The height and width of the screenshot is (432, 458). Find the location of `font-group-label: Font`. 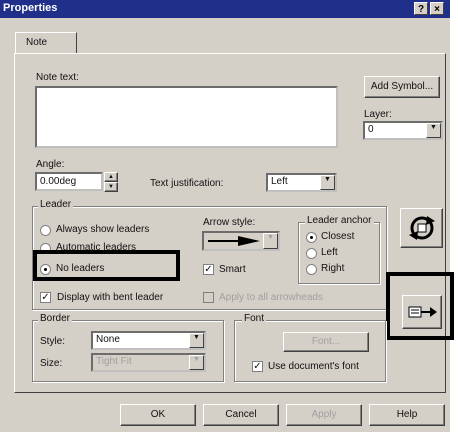

font-group-label: Font is located at coordinates (254, 318).